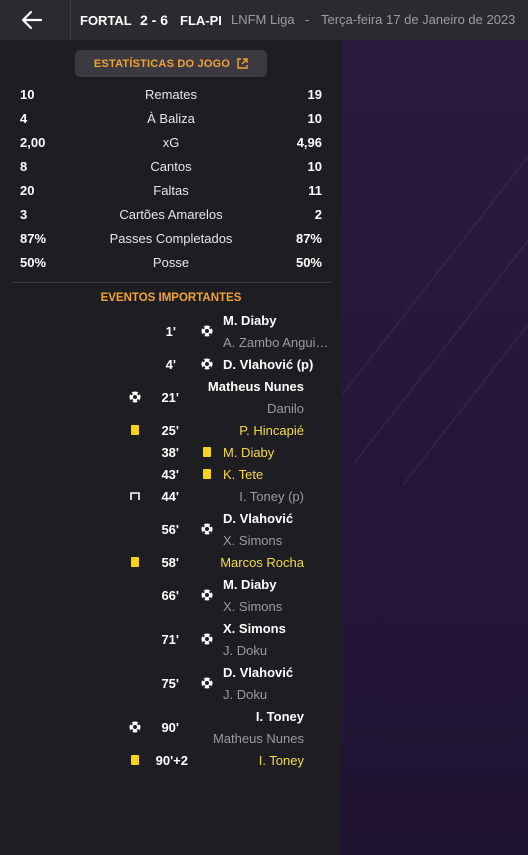 The image size is (528, 855). I want to click on stat-row-corners: 8 Cantos 10, so click(171, 168).